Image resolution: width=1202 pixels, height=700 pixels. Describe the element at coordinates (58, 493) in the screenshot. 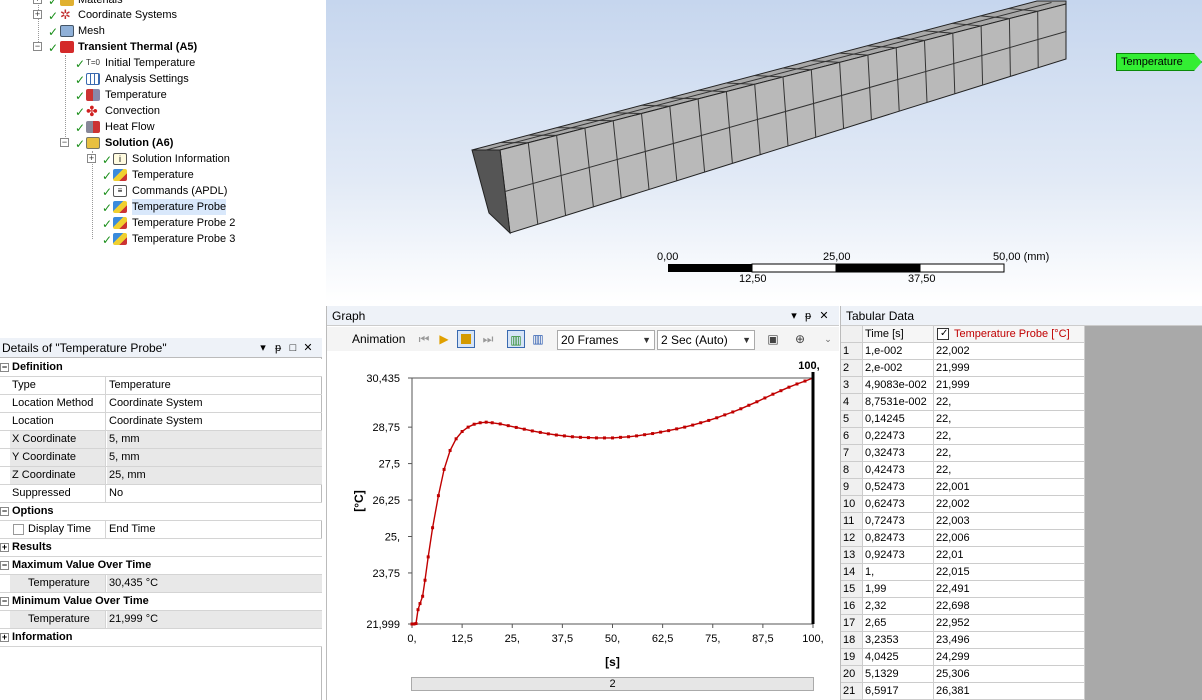

I see `property-name: Suppressed` at that location.